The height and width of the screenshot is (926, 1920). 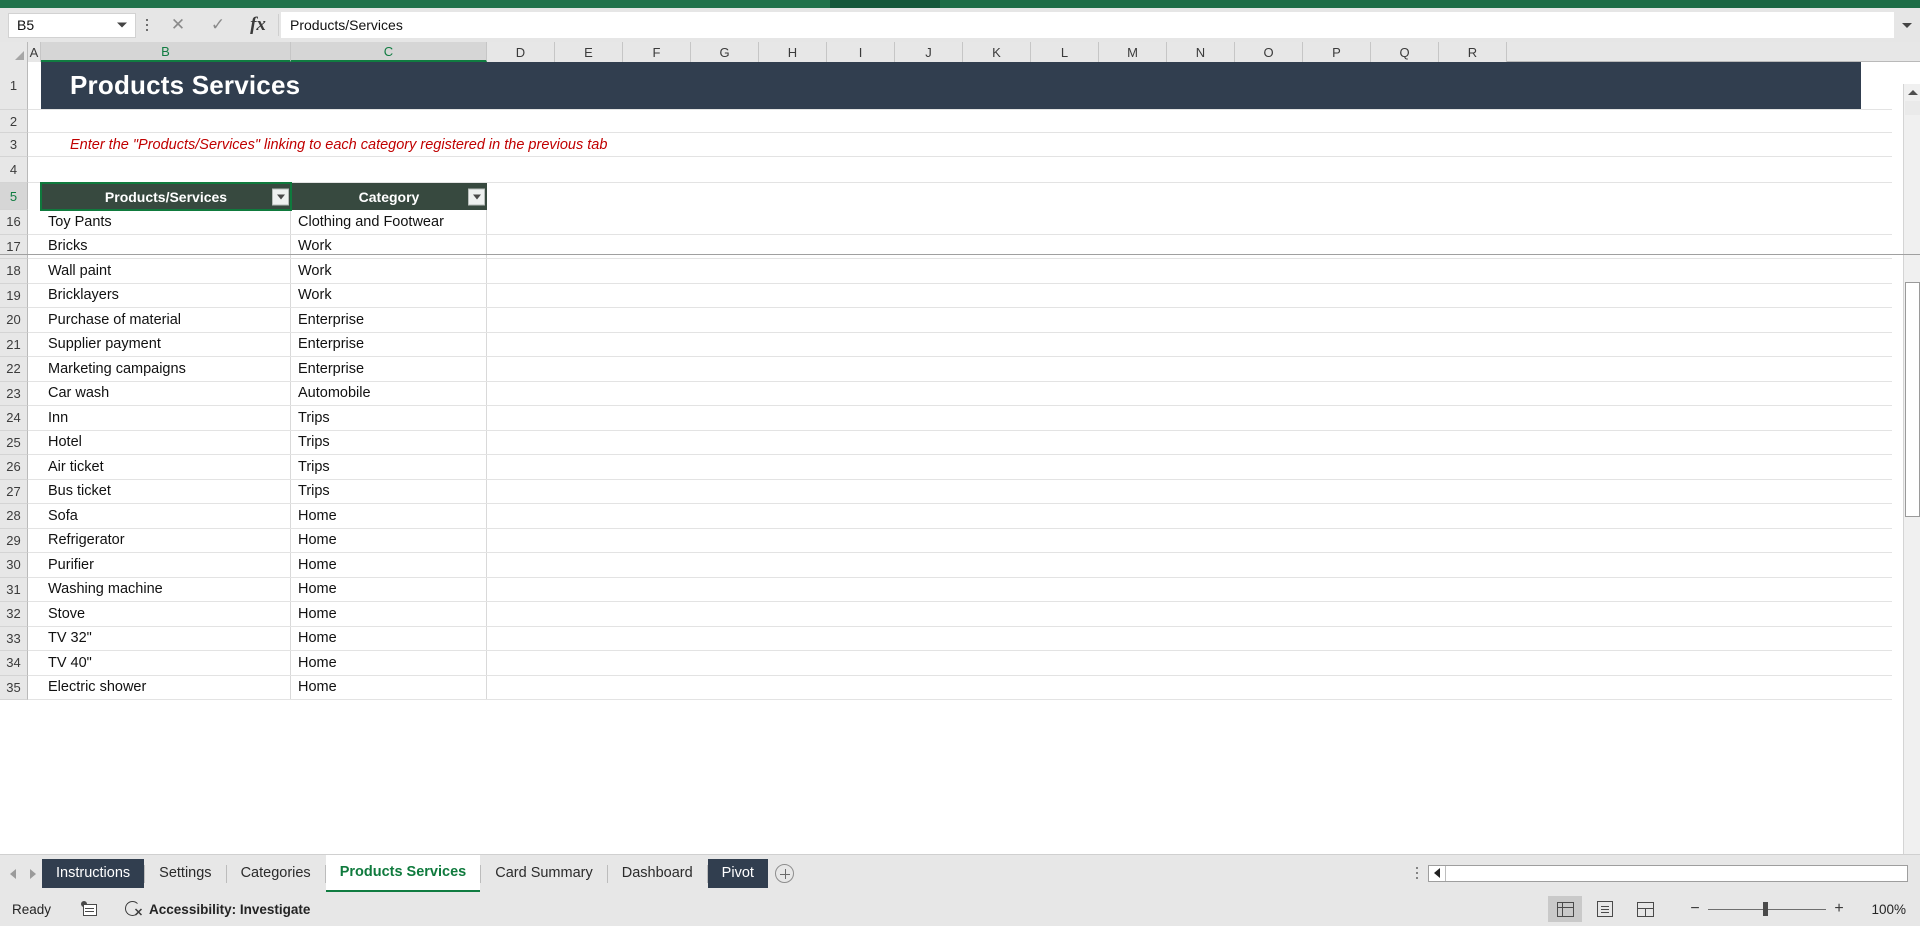 I want to click on table-row: Marketing campaigns Enterprise, so click(x=960, y=369).